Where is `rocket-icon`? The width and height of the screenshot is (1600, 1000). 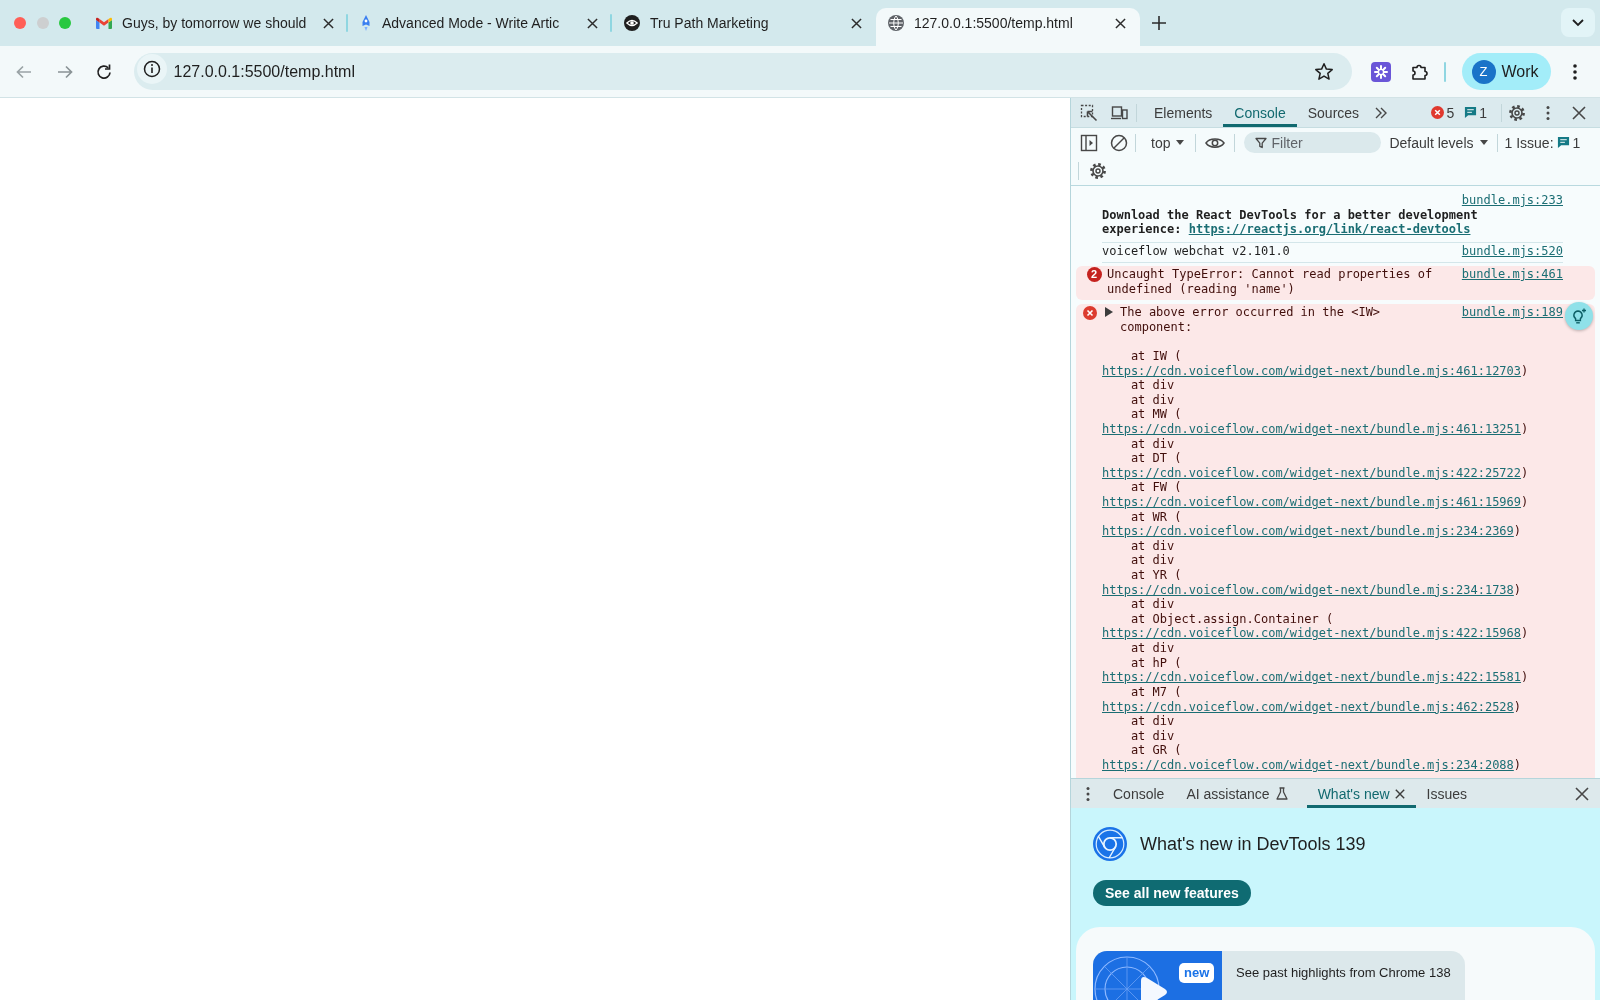 rocket-icon is located at coordinates (366, 23).